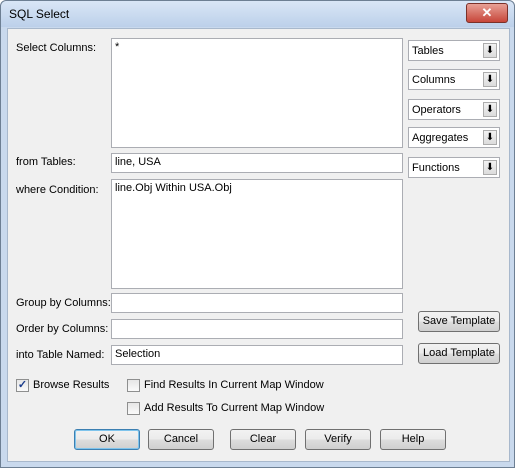  What do you see at coordinates (234, 408) in the screenshot?
I see `add-results-label: Add Results To Current Map Window` at bounding box center [234, 408].